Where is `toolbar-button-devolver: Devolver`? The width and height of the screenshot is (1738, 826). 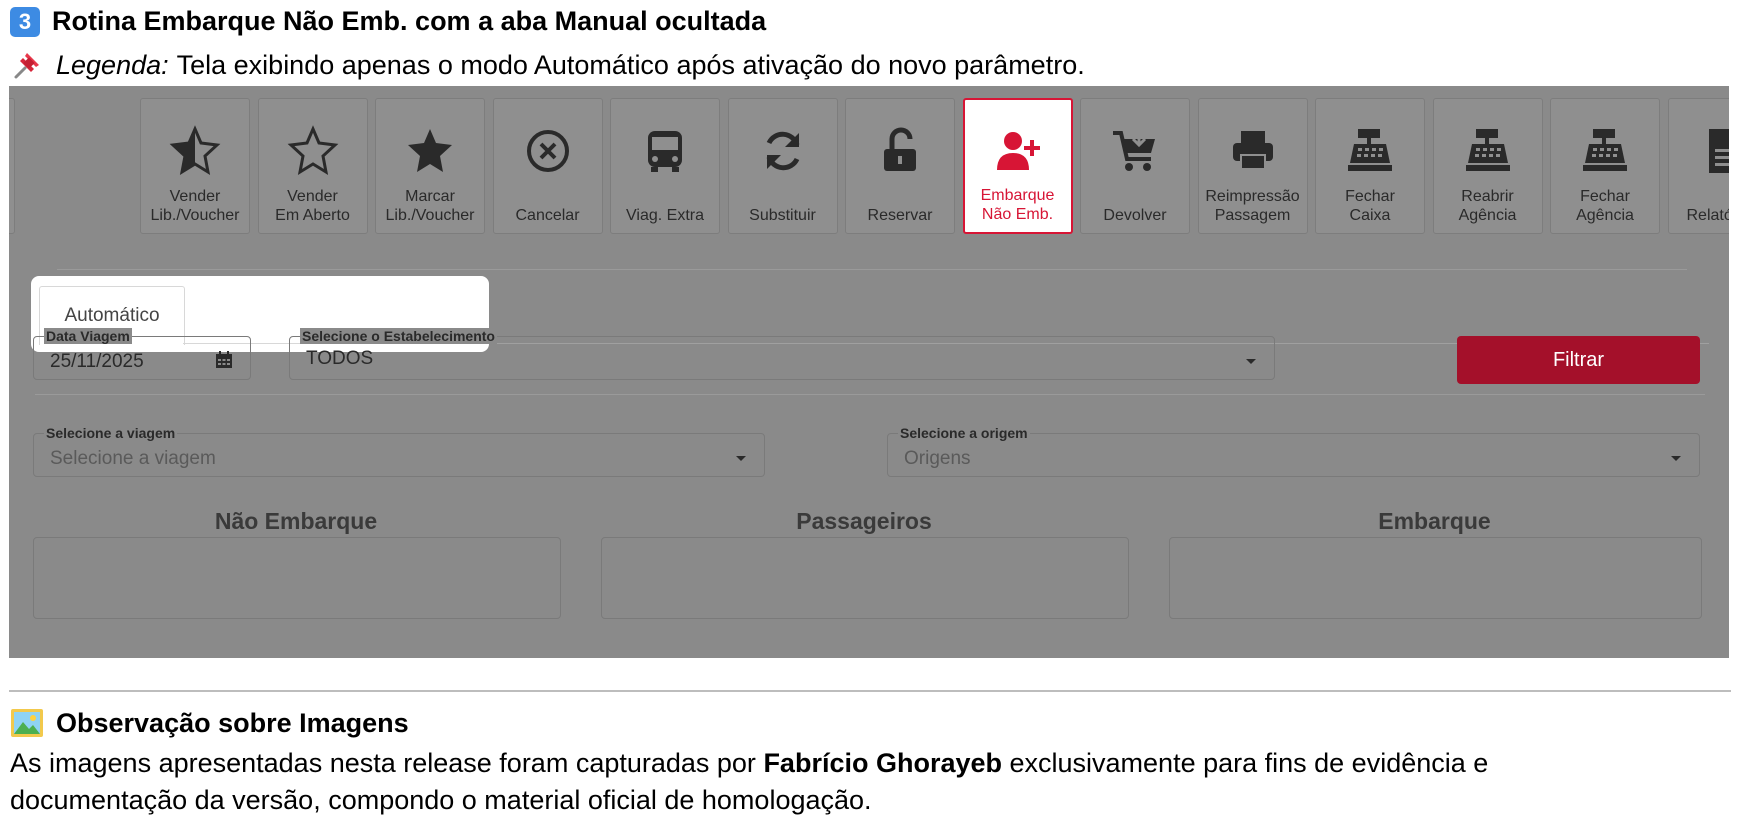
toolbar-button-devolver: Devolver is located at coordinates (1135, 166).